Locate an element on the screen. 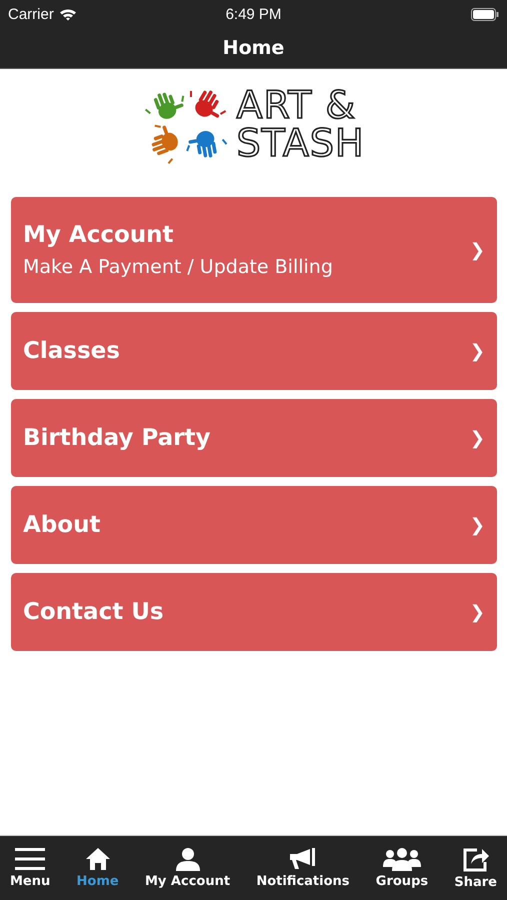 Image resolution: width=507 pixels, height=900 pixels. menu-item: Contact Us ❯ is located at coordinates (254, 612).